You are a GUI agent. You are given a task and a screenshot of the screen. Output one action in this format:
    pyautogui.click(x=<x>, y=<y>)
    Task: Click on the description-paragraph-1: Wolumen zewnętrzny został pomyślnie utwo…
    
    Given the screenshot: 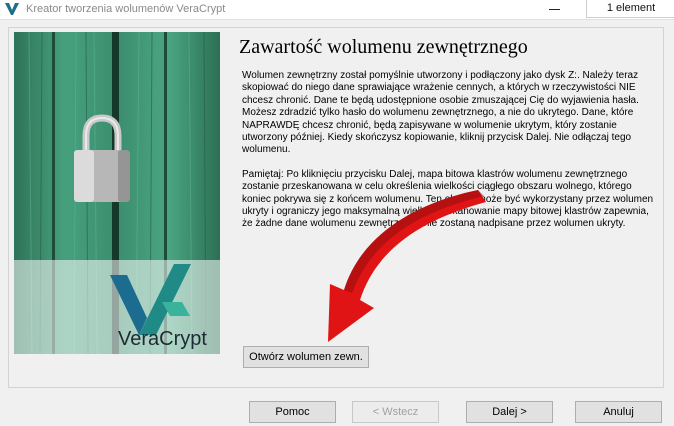 What is the action you would take?
    pyautogui.click(x=440, y=113)
    